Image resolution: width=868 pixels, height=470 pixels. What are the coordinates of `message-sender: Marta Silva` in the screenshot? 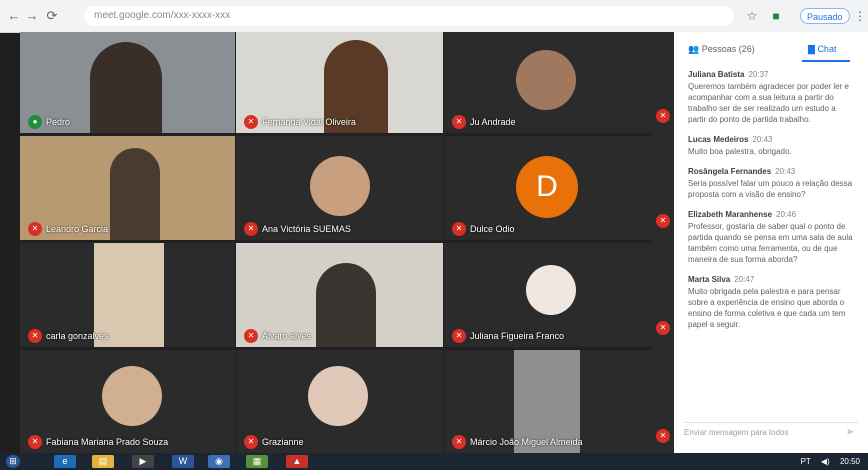 It's located at (709, 279).